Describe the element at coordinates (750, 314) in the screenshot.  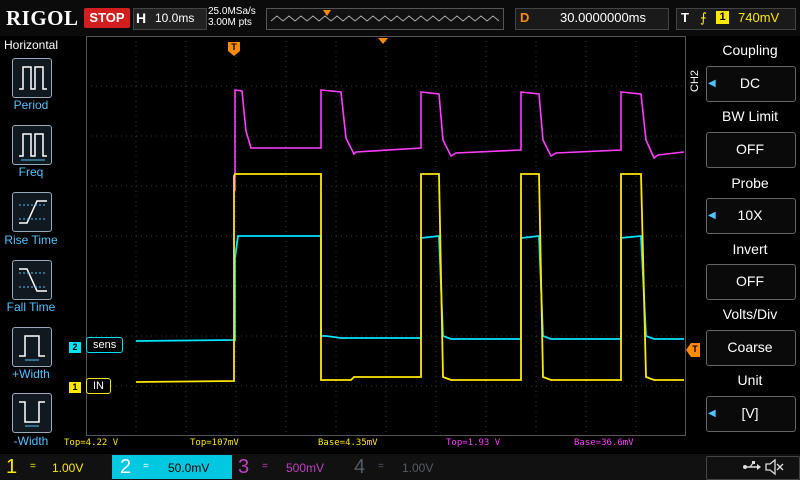
I see `volts-div-title: Volts/Div` at that location.